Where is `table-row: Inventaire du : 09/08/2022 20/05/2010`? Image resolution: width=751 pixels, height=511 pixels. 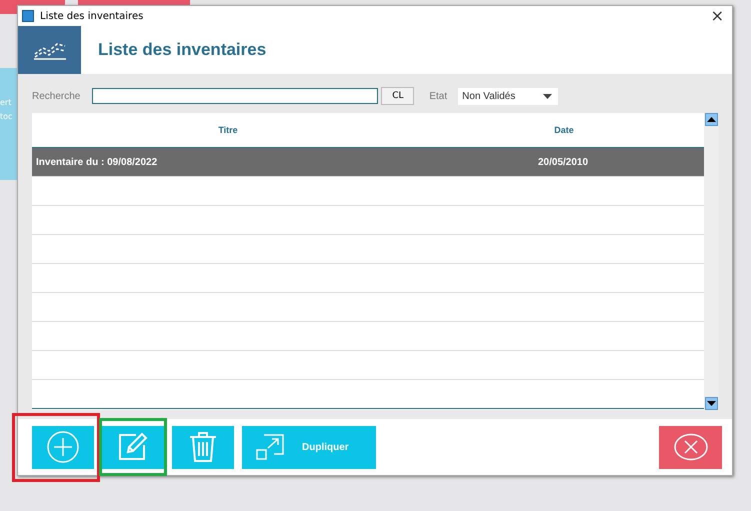 table-row: Inventaire du : 09/08/2022 20/05/2010 is located at coordinates (368, 162).